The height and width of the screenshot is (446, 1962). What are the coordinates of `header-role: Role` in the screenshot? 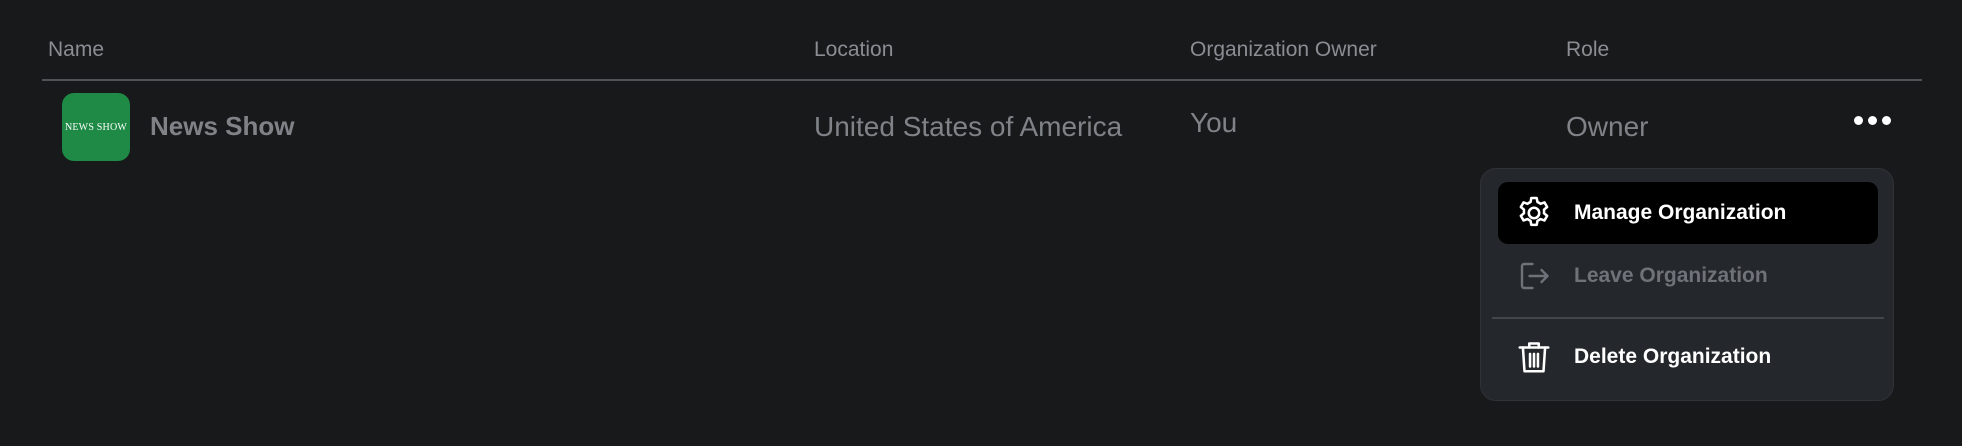 It's located at (1587, 50).